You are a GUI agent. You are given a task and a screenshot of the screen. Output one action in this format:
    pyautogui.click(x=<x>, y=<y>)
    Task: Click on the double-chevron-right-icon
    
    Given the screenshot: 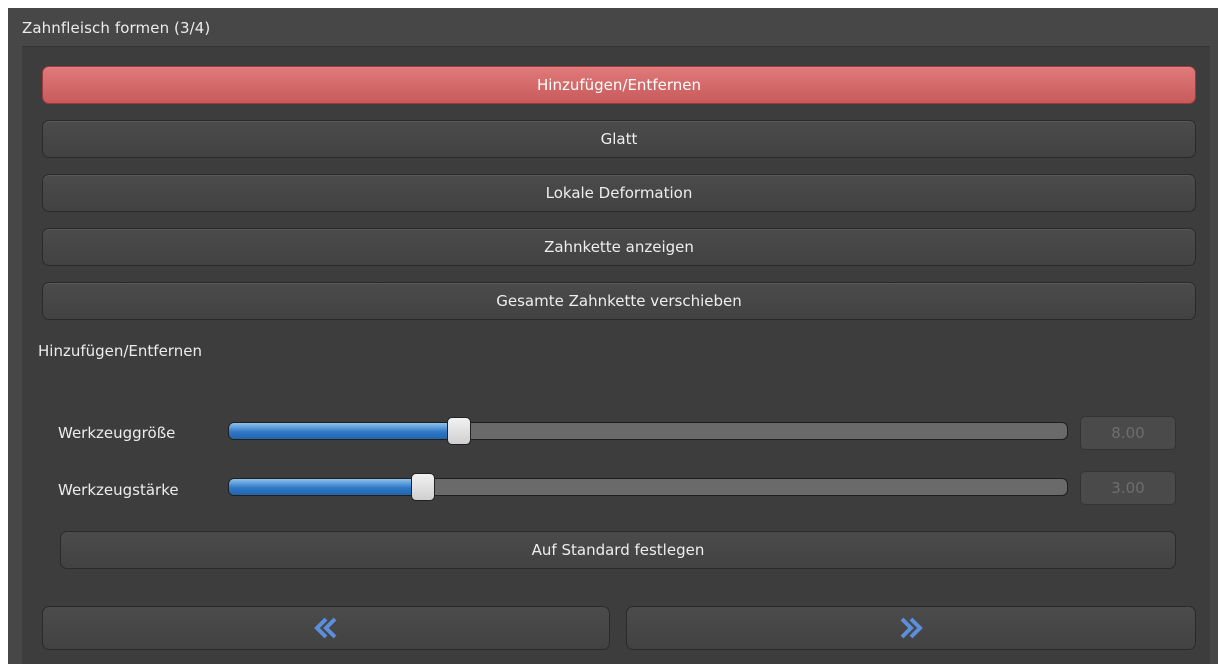 What is the action you would take?
    pyautogui.click(x=911, y=628)
    